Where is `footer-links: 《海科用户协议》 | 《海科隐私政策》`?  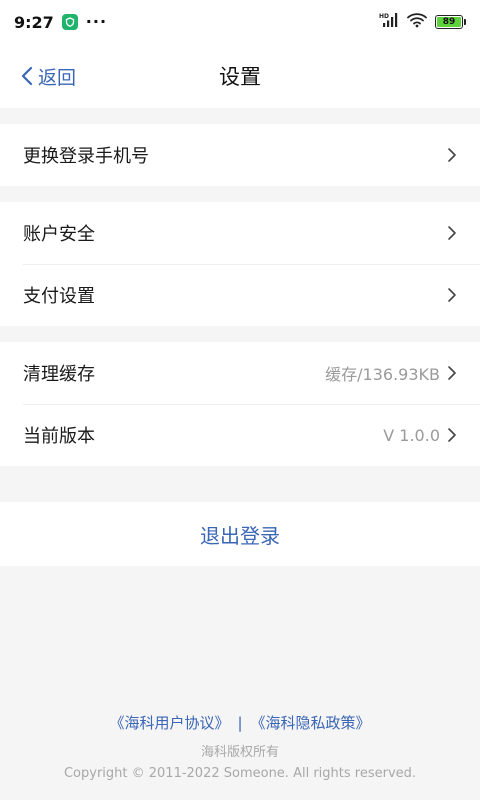
footer-links: 《海科用户协议》 | 《海科隐私政策》 is located at coordinates (240, 722).